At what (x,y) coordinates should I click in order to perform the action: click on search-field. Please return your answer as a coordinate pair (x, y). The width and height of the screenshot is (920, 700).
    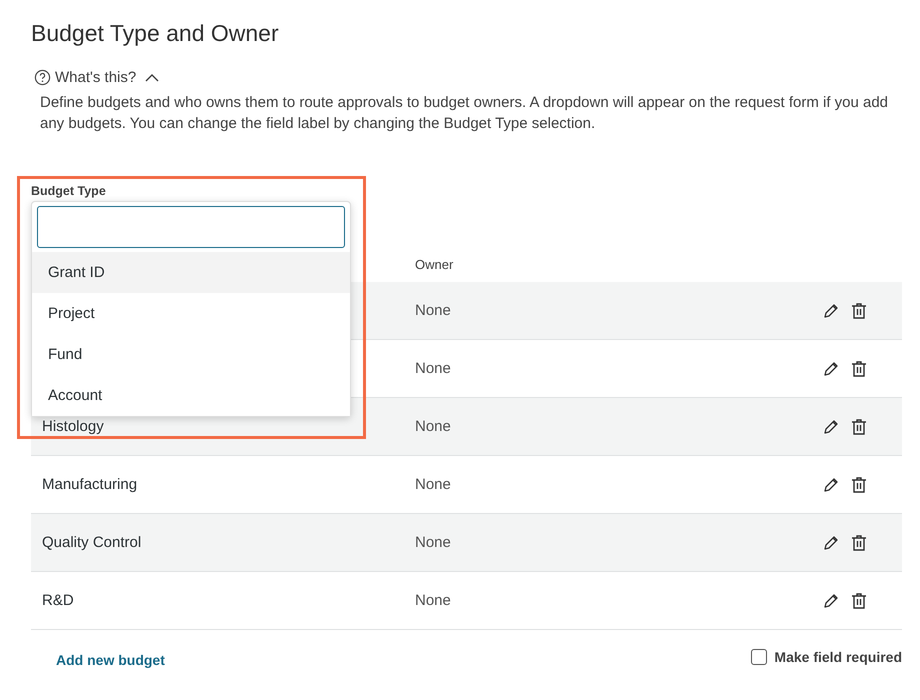
    Looking at the image, I should click on (191, 227).